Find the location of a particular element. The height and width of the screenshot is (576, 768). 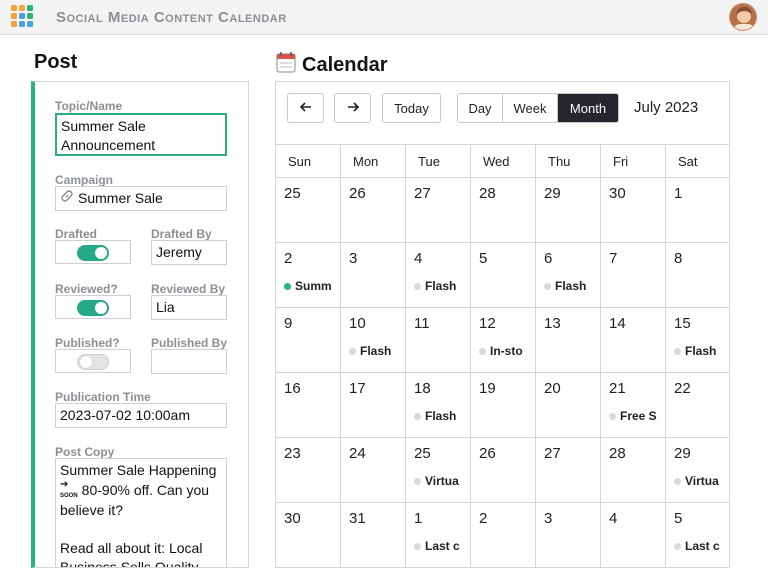

drafted-by-field: Jeremy is located at coordinates (189, 252).